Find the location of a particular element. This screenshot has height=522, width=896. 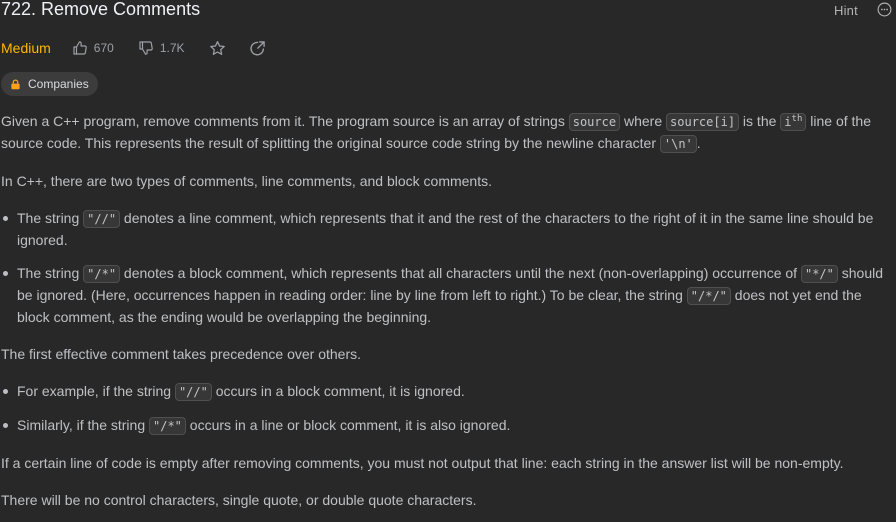

more-icon is located at coordinates (884, 9).